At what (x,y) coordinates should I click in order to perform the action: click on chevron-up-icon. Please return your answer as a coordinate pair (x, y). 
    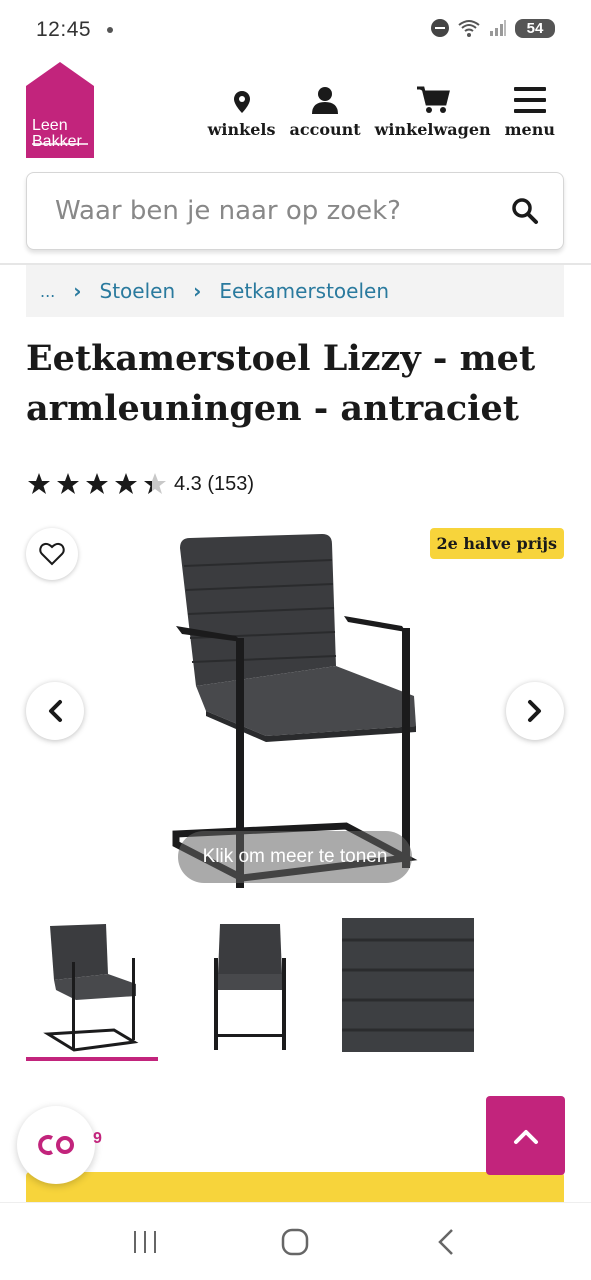
    Looking at the image, I should click on (525, 1136).